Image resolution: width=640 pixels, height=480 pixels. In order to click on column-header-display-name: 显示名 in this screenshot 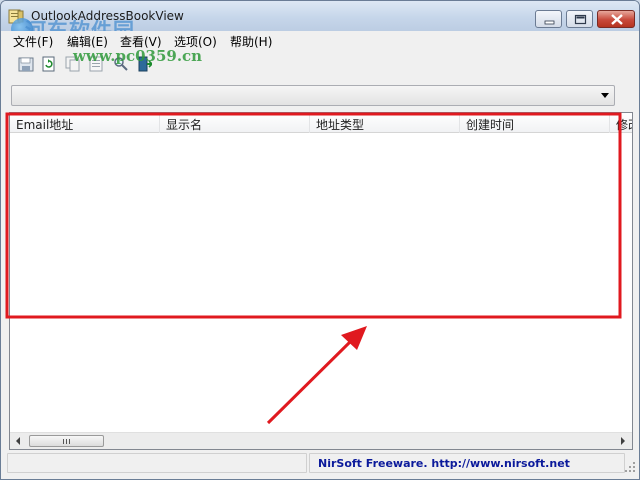, I will do `click(235, 123)`.